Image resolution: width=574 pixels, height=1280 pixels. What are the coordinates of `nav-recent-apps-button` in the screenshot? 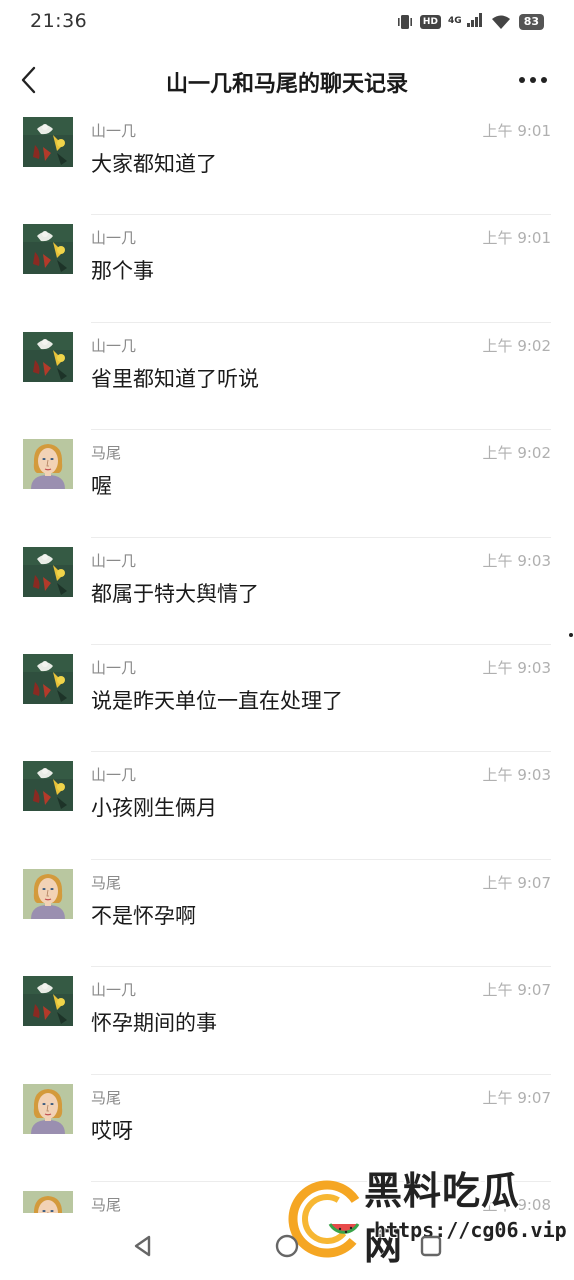 It's located at (431, 1248).